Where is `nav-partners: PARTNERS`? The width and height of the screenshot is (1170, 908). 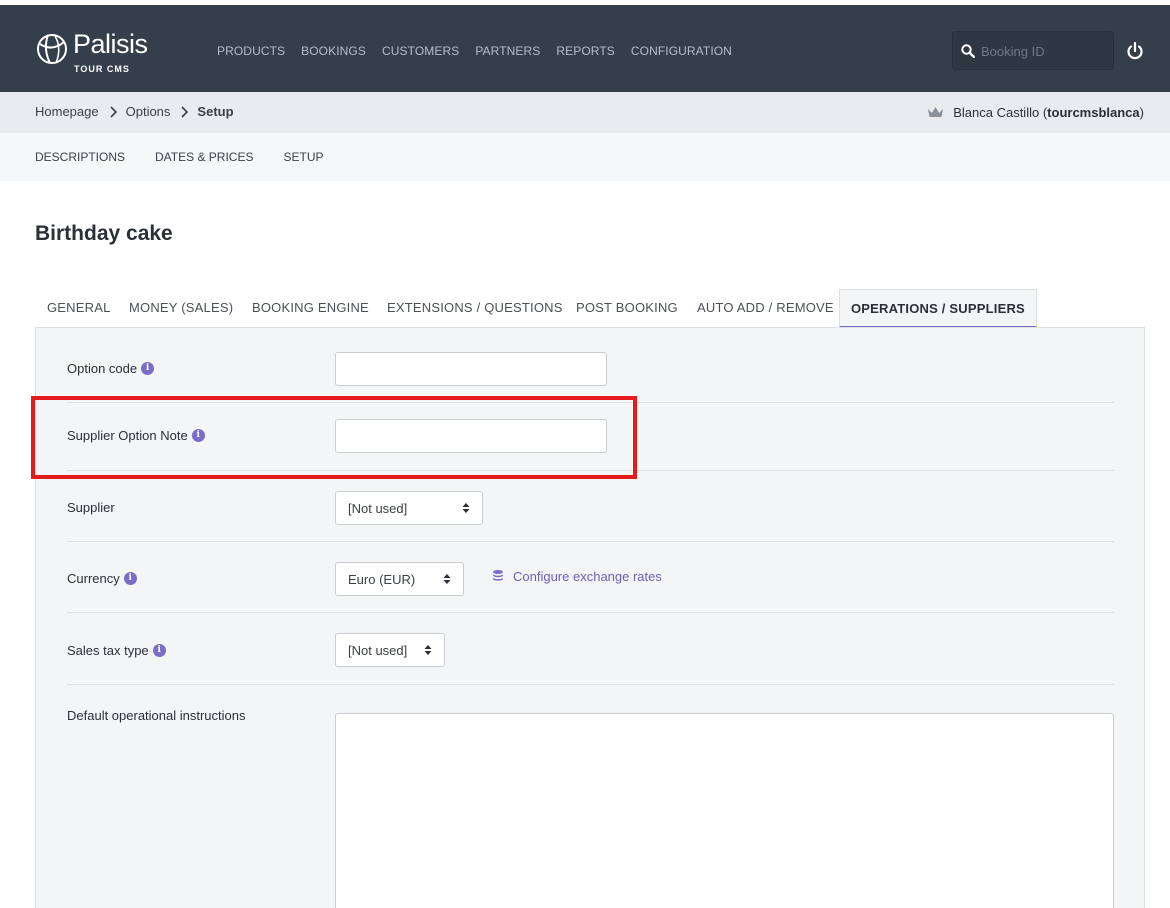
nav-partners: PARTNERS is located at coordinates (507, 51).